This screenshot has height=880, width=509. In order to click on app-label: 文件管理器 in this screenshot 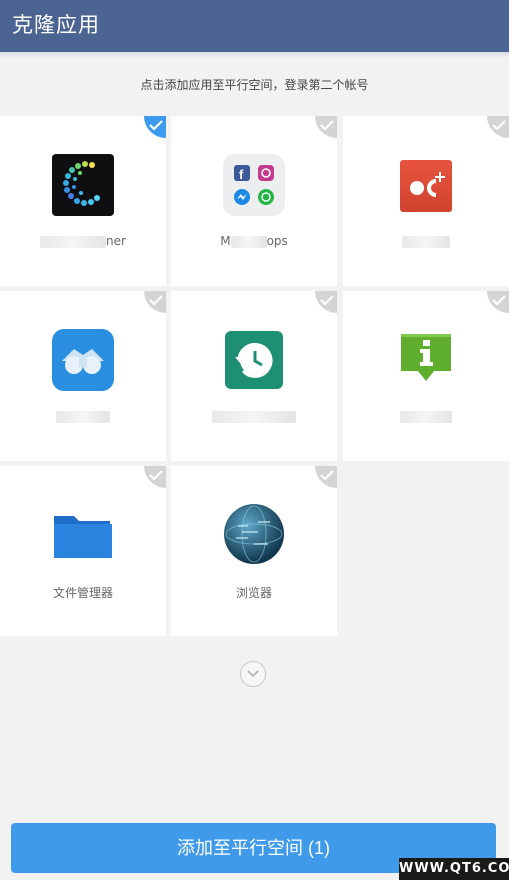, I will do `click(82, 593)`.